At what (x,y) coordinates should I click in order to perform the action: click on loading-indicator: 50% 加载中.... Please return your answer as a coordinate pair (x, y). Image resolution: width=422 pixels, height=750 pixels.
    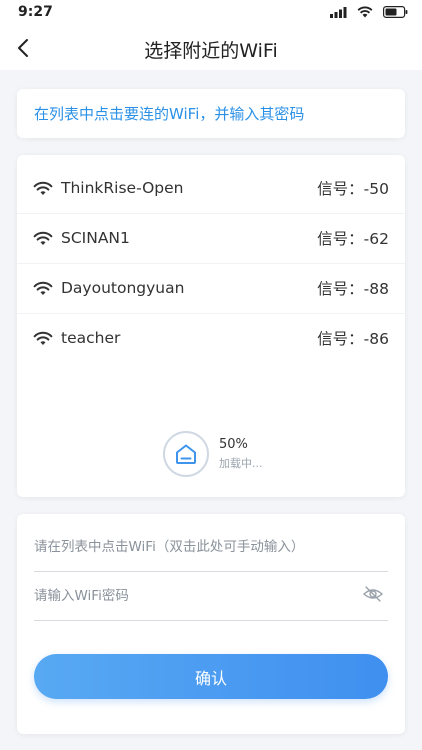
    Looking at the image, I should click on (213, 454).